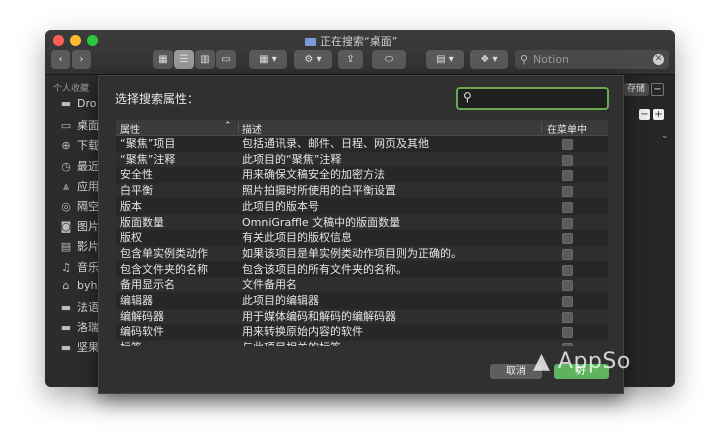  What do you see at coordinates (658, 59) in the screenshot?
I see `clear-search-icon: ✕` at bounding box center [658, 59].